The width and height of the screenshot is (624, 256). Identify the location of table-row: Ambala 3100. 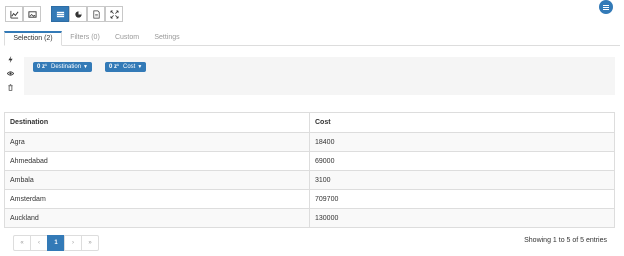
(309, 180).